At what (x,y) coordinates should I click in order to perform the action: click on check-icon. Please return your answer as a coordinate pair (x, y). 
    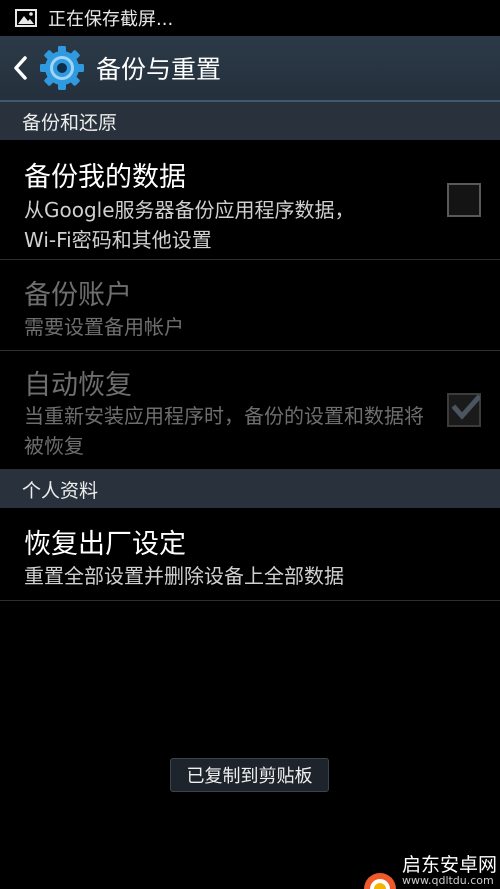
    Looking at the image, I should click on (465, 407).